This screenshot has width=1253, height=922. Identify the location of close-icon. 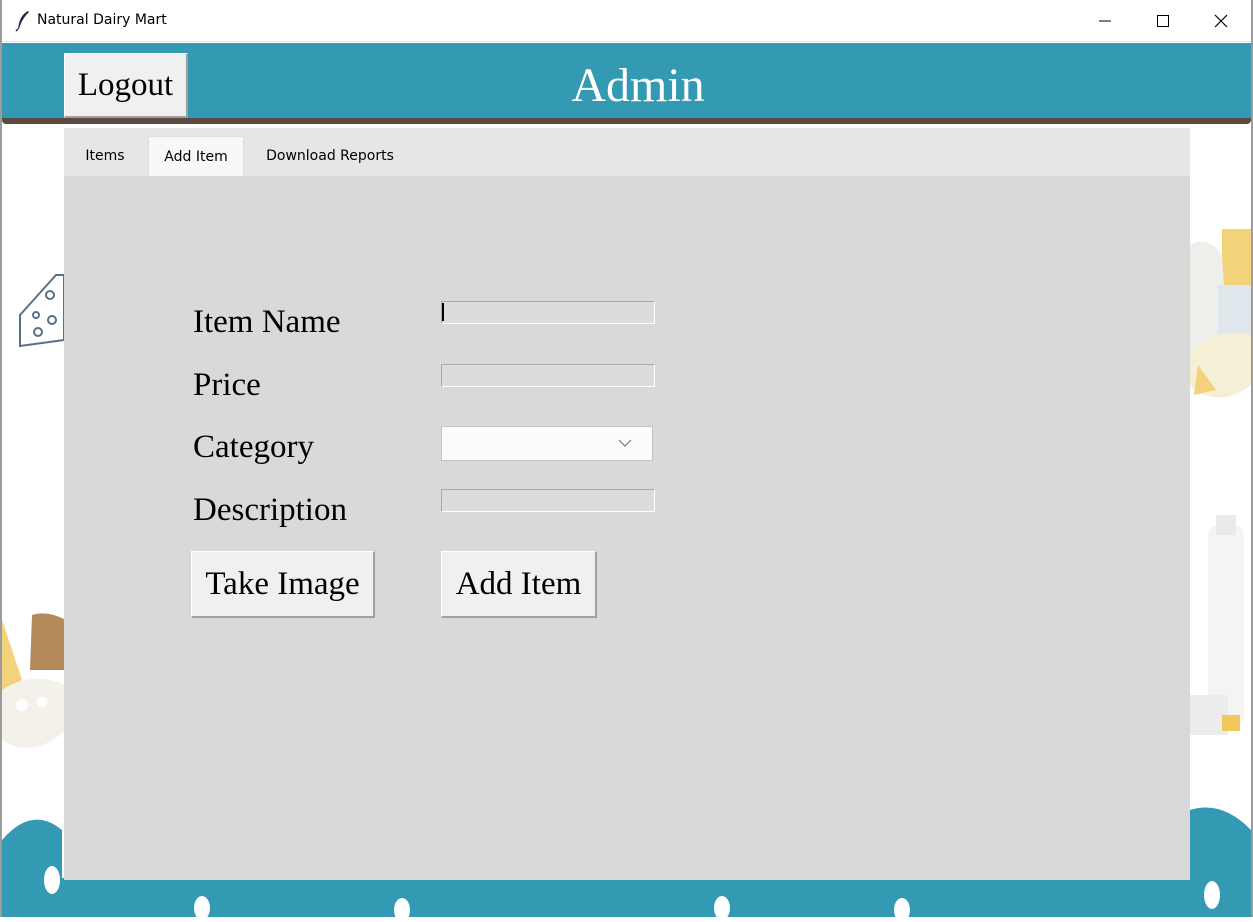
(1221, 21).